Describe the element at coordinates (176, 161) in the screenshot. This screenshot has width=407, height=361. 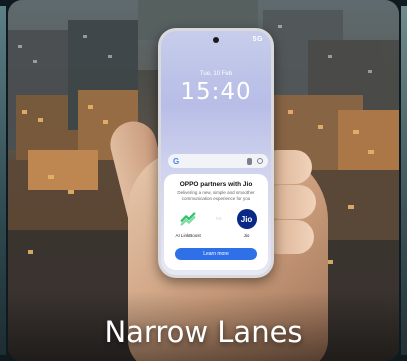
I see `google-logo-icon: G` at that location.